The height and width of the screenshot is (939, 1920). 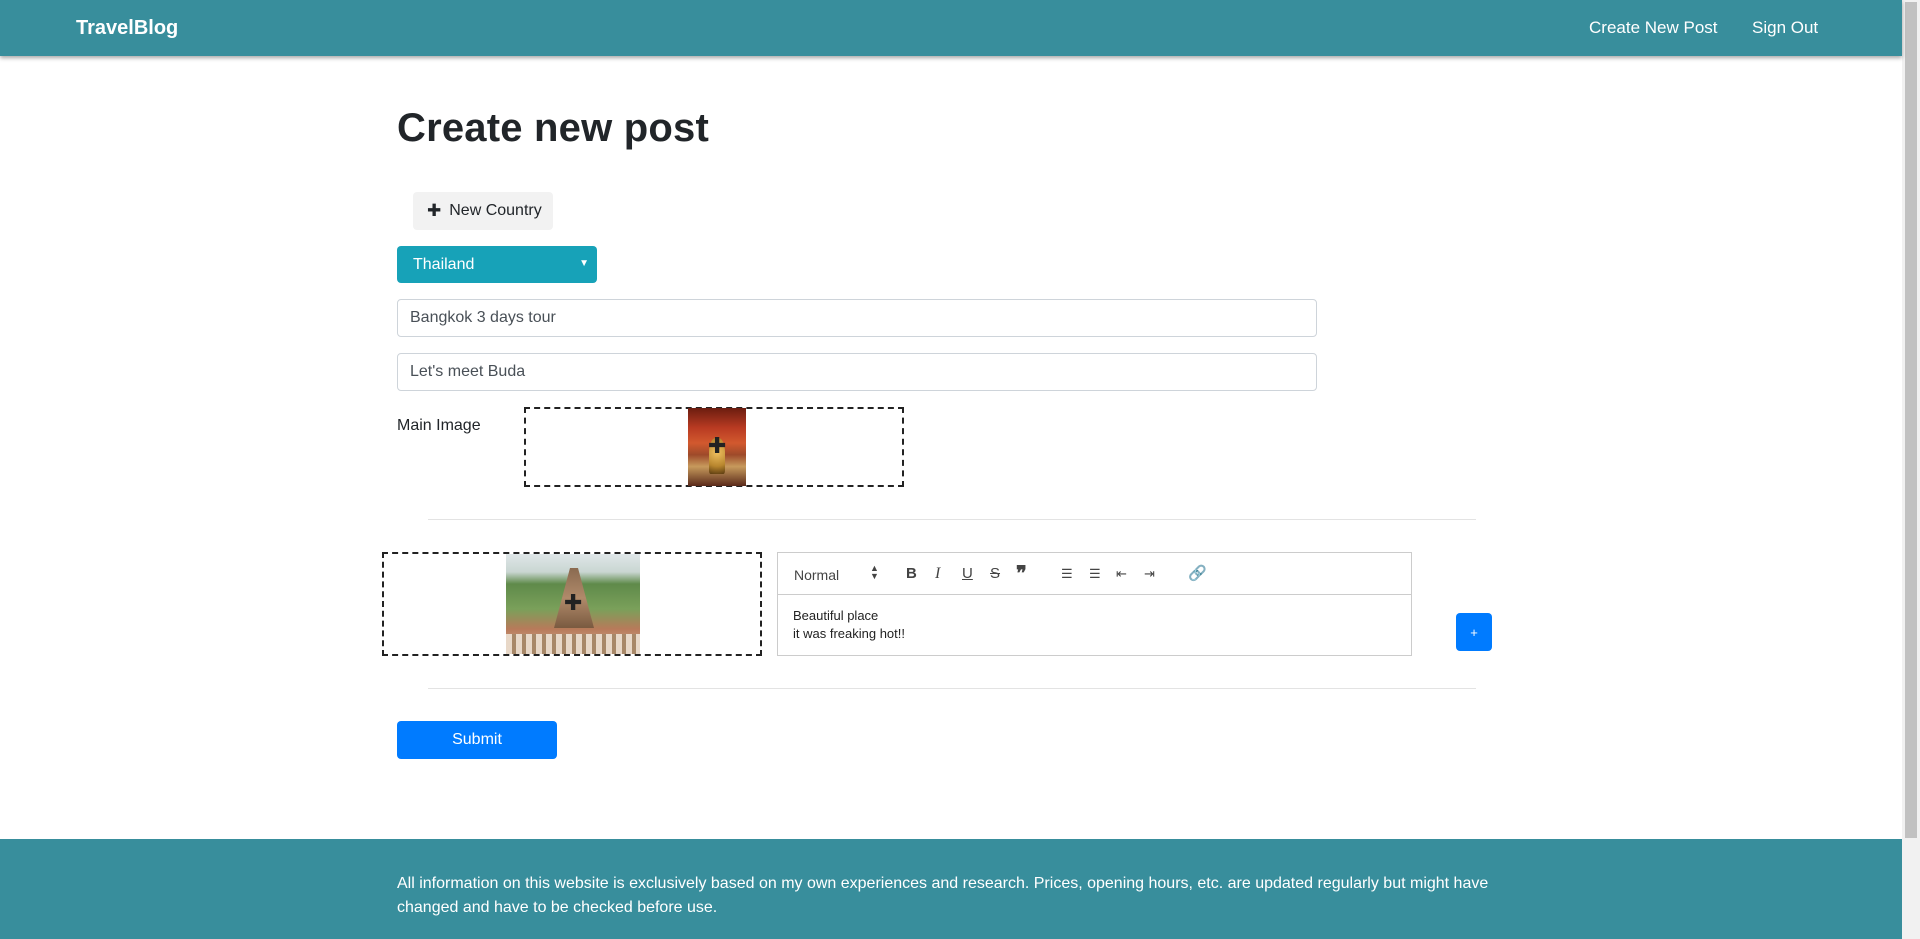 What do you see at coordinates (816, 575) in the screenshot?
I see `header-format-select: Normal` at bounding box center [816, 575].